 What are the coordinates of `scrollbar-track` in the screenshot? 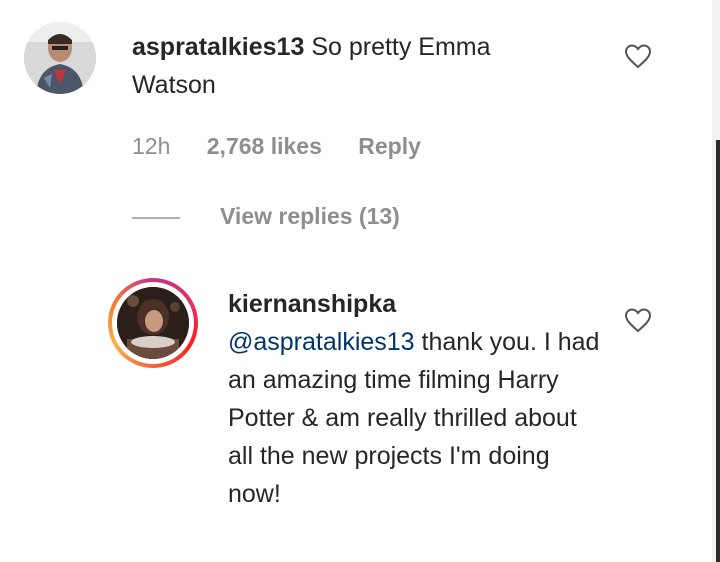 It's located at (718, 351).